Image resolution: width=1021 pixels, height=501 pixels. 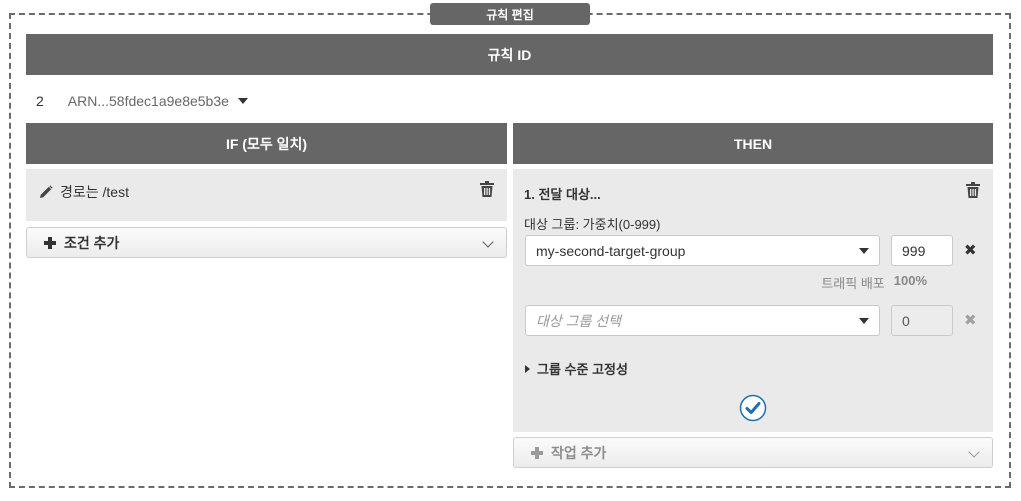 What do you see at coordinates (40, 101) in the screenshot?
I see `rule-number: 2` at bounding box center [40, 101].